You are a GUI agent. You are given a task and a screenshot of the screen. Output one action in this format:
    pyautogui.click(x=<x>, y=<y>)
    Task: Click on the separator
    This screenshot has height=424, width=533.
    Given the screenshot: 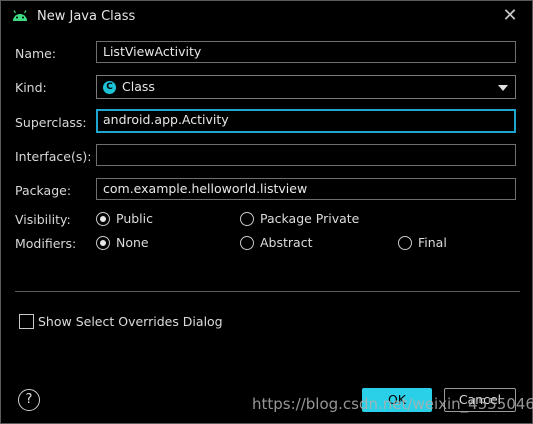 What is the action you would take?
    pyautogui.click(x=267, y=291)
    